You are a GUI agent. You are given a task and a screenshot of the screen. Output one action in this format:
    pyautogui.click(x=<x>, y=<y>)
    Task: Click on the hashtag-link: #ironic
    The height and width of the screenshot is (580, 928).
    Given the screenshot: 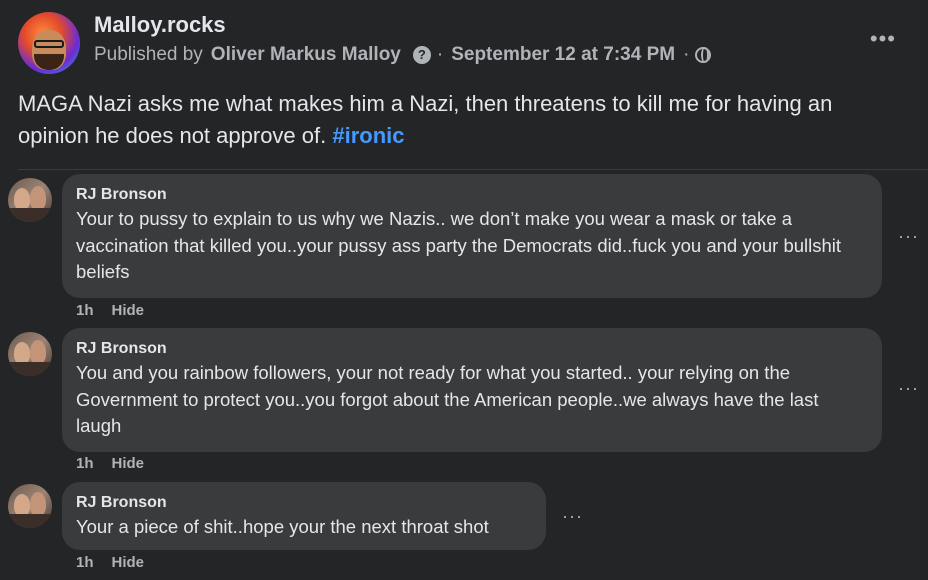 What is the action you would take?
    pyautogui.click(x=368, y=135)
    